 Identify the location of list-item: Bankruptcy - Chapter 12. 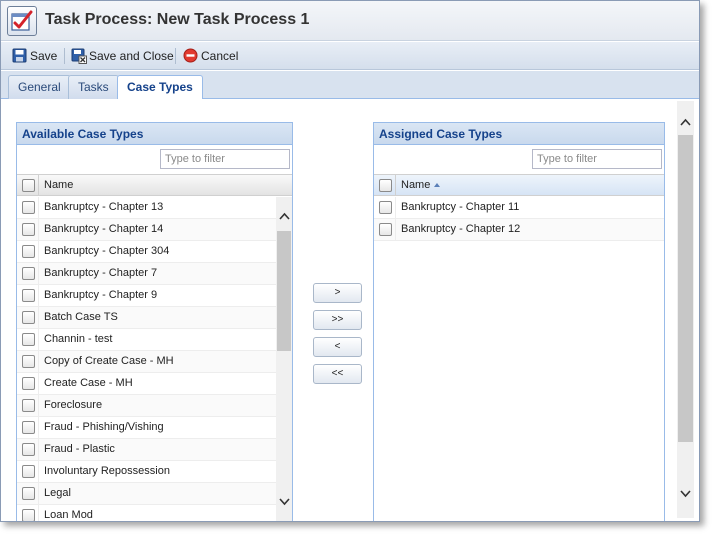
(519, 230).